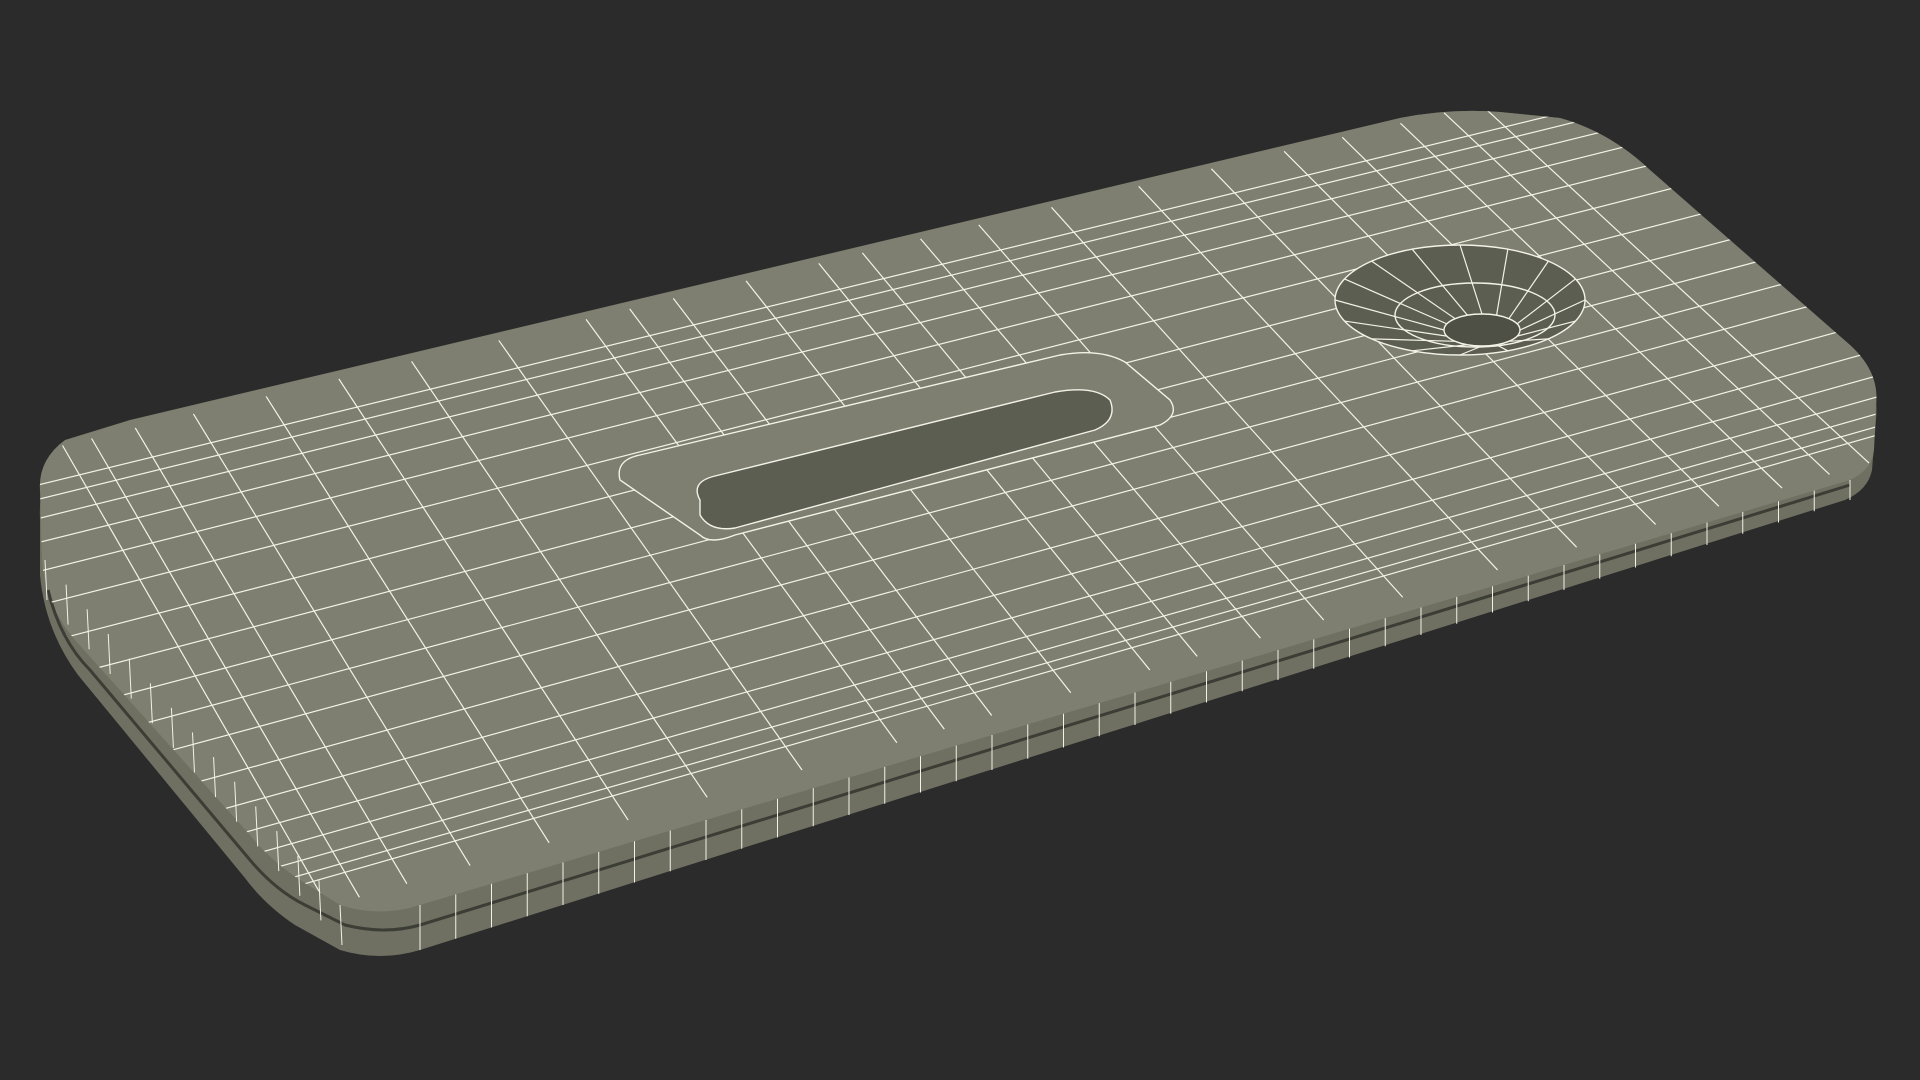  I want to click on camera-cutout, so click(1460, 300).